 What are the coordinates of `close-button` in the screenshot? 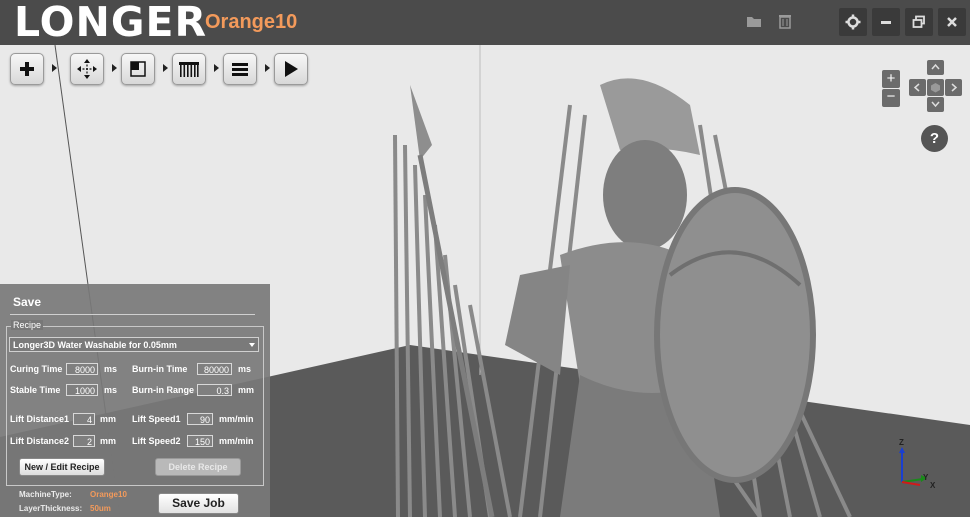 It's located at (952, 22).